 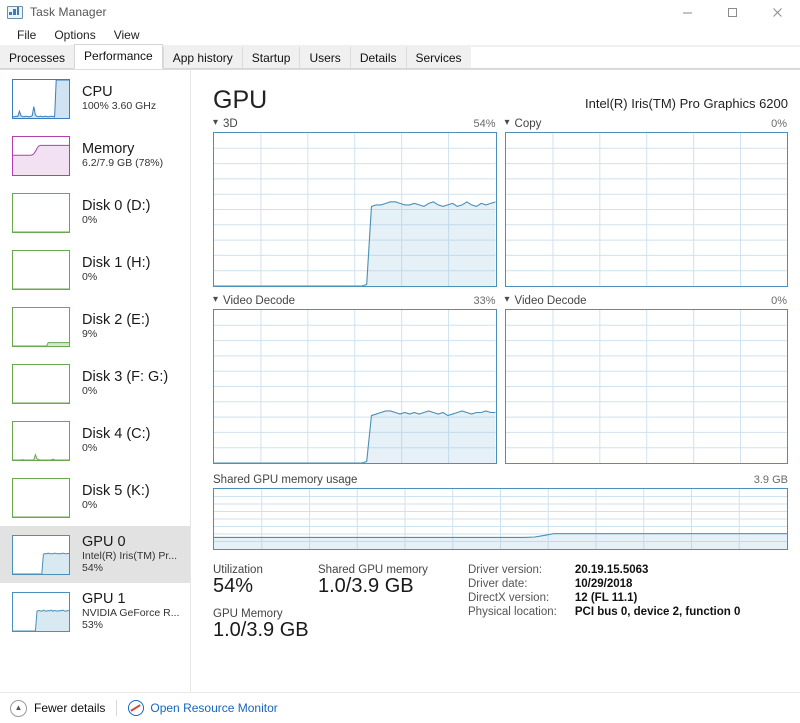 I want to click on info-key: Driver date:, so click(x=498, y=584).